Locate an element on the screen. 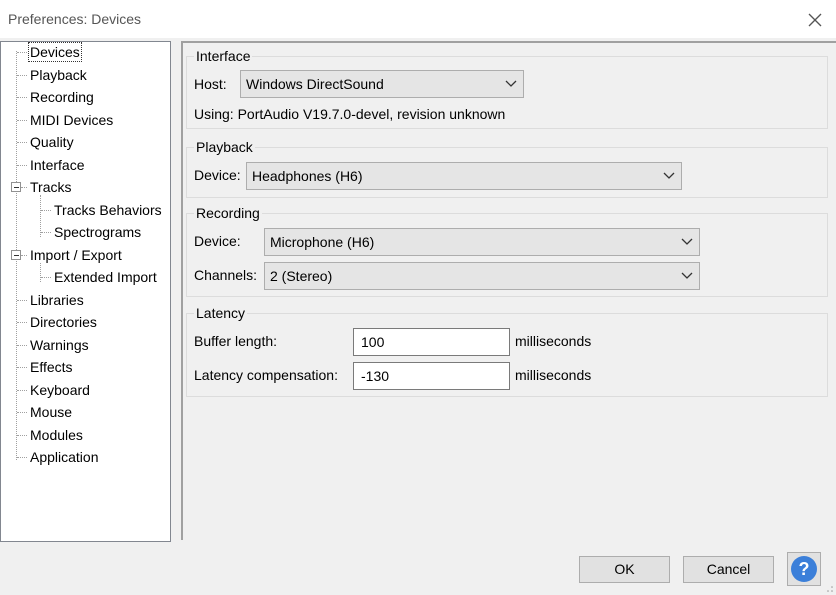 The height and width of the screenshot is (595, 836). recording-device-select: Microphone (H6) is located at coordinates (482, 242).